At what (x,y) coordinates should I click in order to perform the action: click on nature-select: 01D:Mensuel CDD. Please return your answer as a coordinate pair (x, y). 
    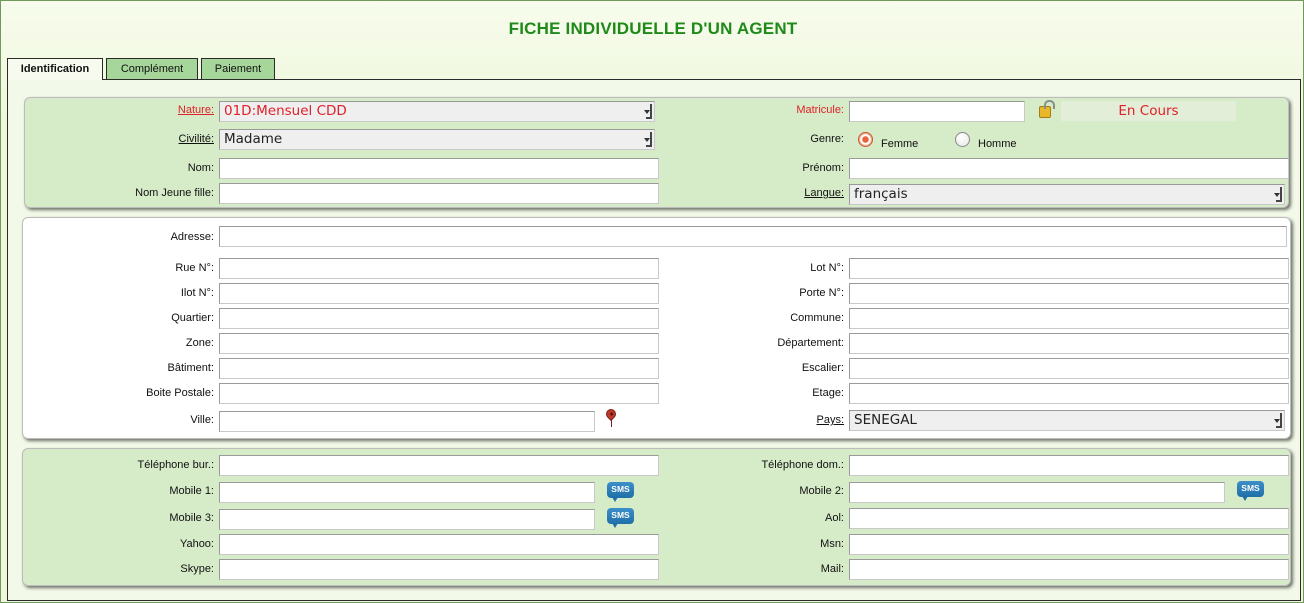
    Looking at the image, I should click on (437, 111).